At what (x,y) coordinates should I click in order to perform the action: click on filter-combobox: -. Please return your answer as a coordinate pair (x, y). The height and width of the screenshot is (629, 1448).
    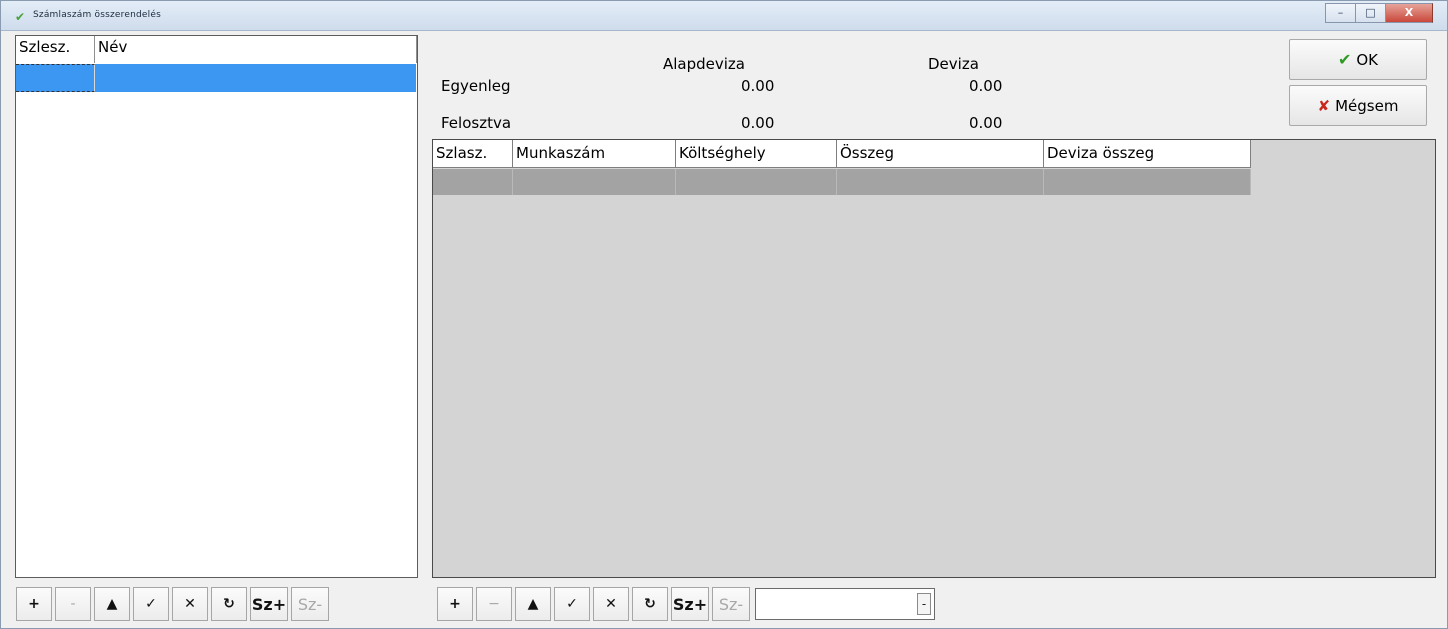
    Looking at the image, I should click on (845, 604).